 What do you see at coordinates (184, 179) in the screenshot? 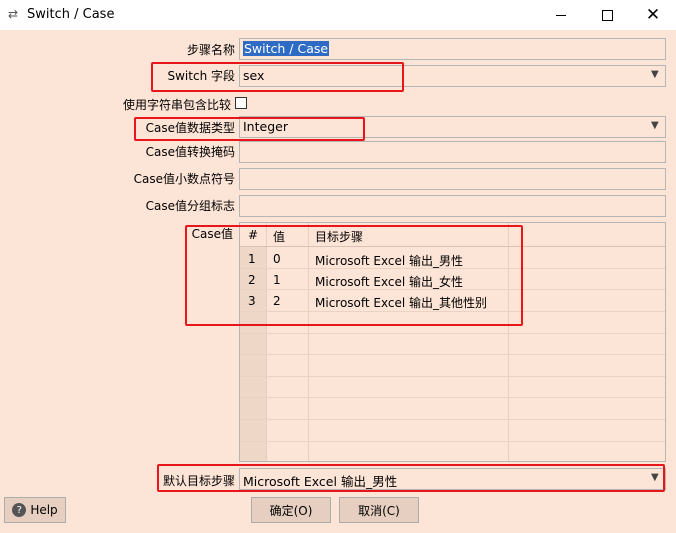
I see `case-decimal-label: Case值小数点符号` at bounding box center [184, 179].